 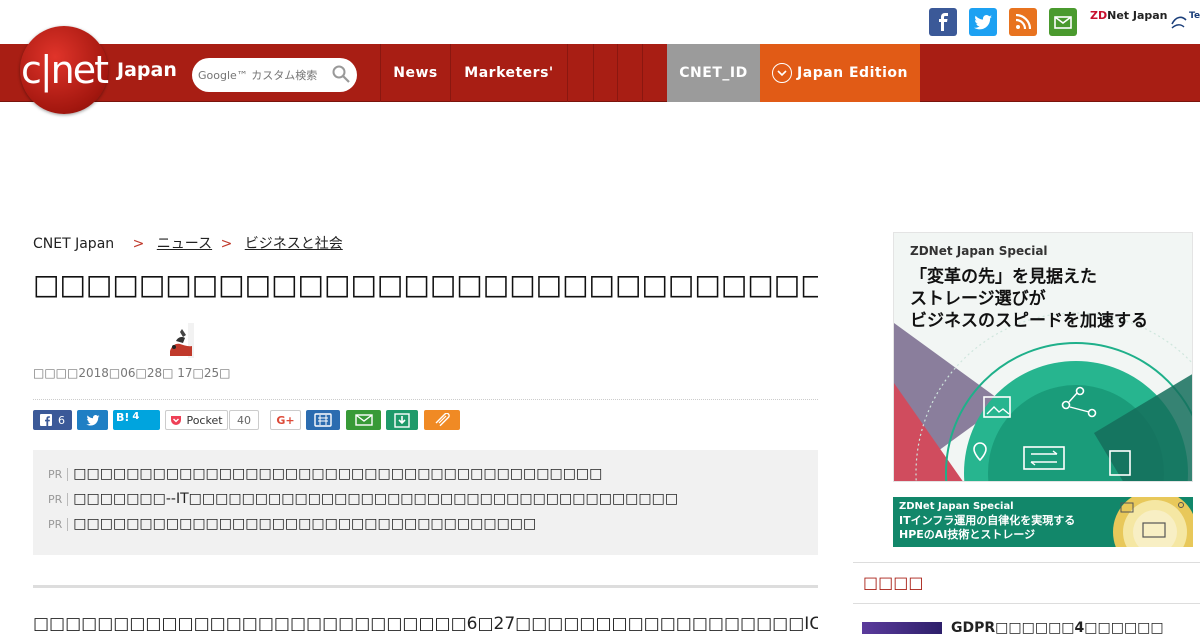 What do you see at coordinates (1179, 22) in the screenshot?
I see `partner-swoosh-icon` at bounding box center [1179, 22].